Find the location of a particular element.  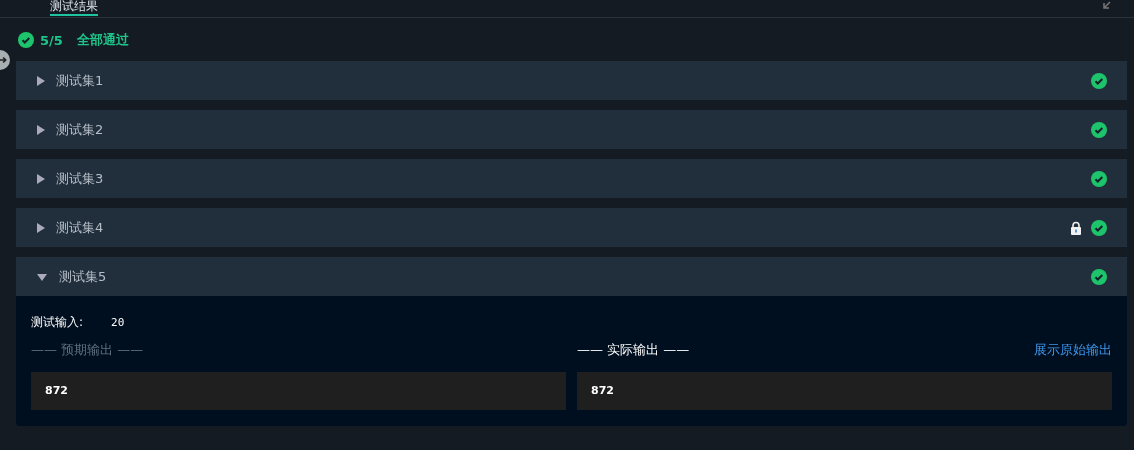

case-header: 测试集2 is located at coordinates (571, 129).